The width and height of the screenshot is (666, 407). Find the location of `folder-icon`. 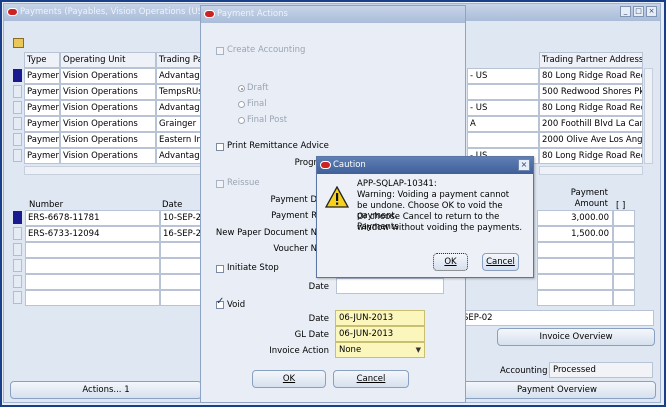

folder-icon is located at coordinates (18, 43).